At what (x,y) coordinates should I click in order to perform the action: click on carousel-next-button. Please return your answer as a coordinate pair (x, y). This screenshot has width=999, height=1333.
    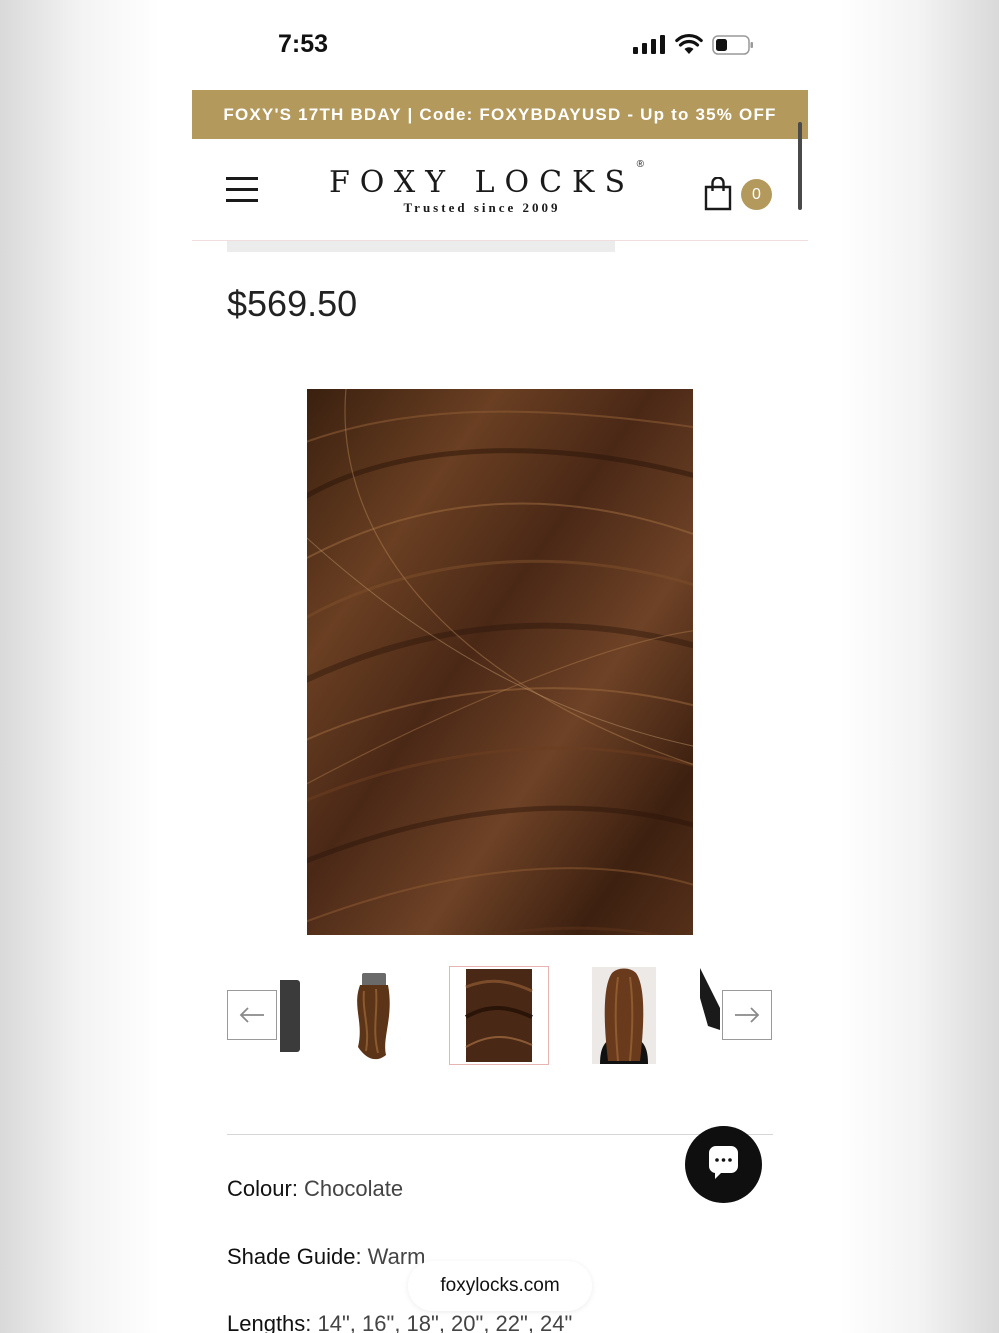
    Looking at the image, I should click on (747, 1015).